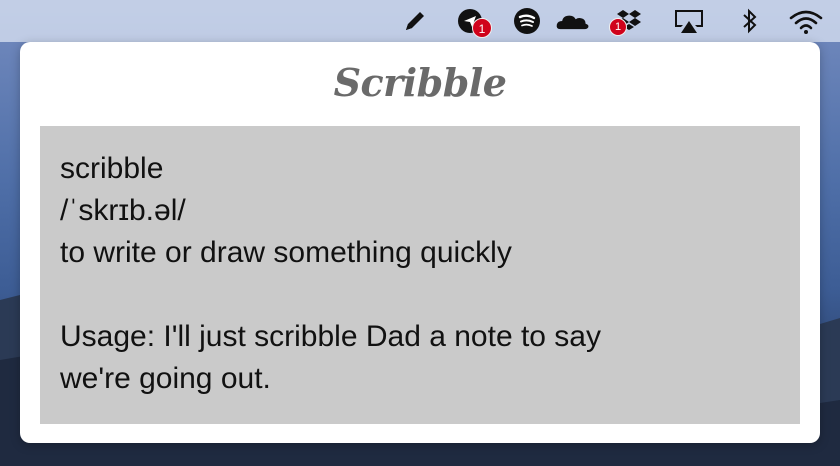 The width and height of the screenshot is (840, 466). What do you see at coordinates (415, 21) in the screenshot?
I see `pencil-icon` at bounding box center [415, 21].